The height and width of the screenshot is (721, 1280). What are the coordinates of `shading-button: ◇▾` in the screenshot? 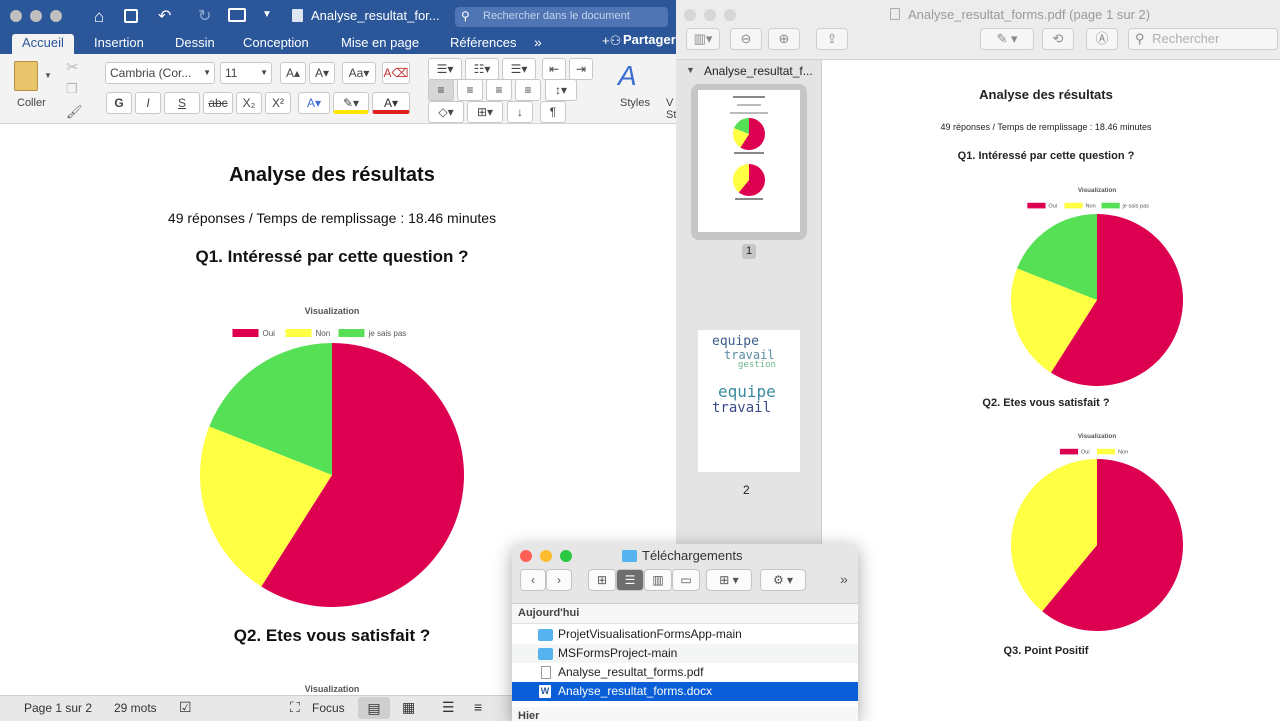 It's located at (446, 112).